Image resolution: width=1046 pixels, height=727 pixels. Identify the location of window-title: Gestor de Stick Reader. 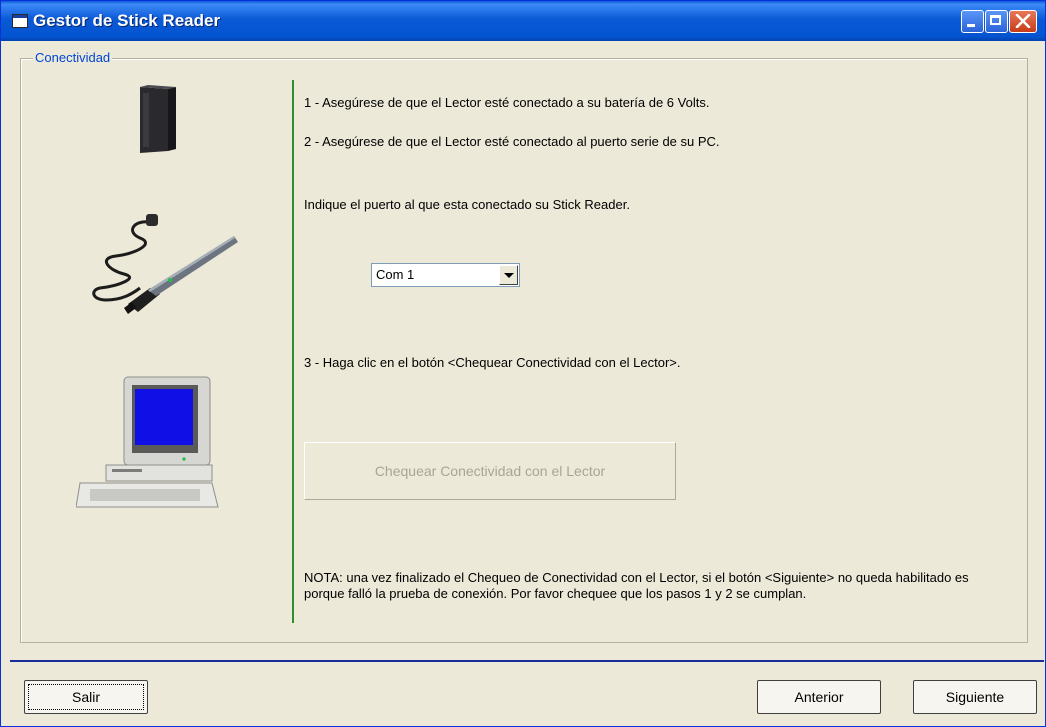
(127, 20).